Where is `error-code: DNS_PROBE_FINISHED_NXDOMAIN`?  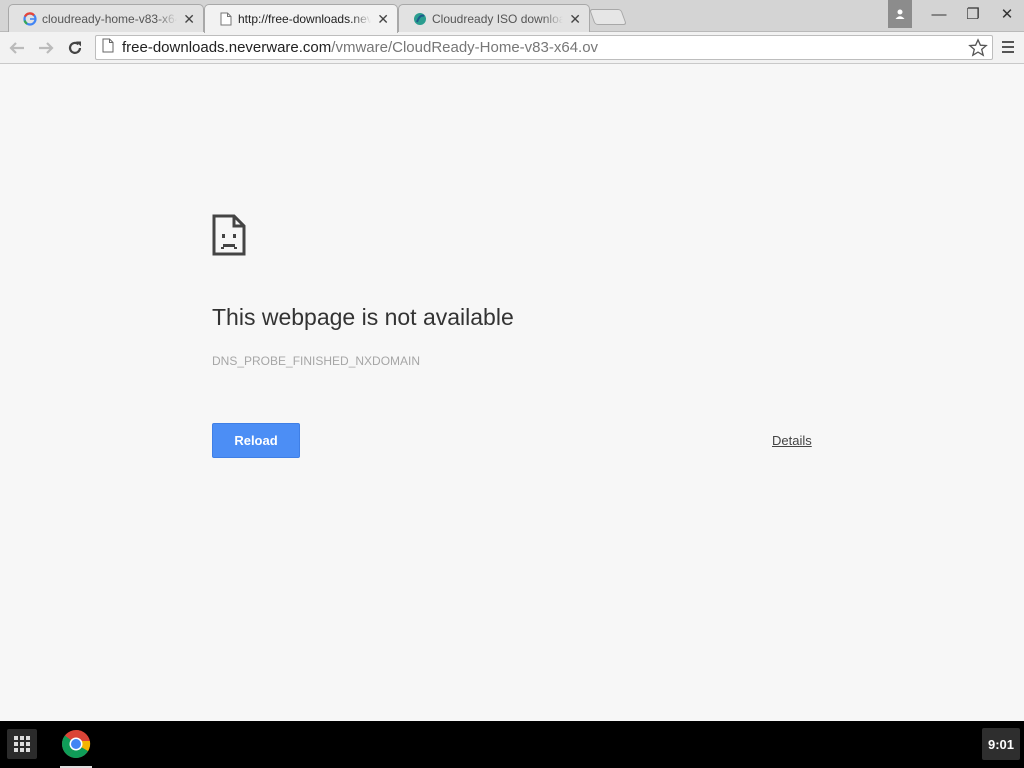
error-code: DNS_PROBE_FINISHED_NXDOMAIN is located at coordinates (316, 361).